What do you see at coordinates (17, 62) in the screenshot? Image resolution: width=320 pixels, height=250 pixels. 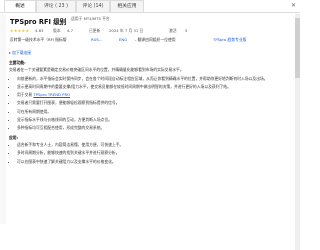 I see `heading-main: 主要功能:` at bounding box center [17, 62].